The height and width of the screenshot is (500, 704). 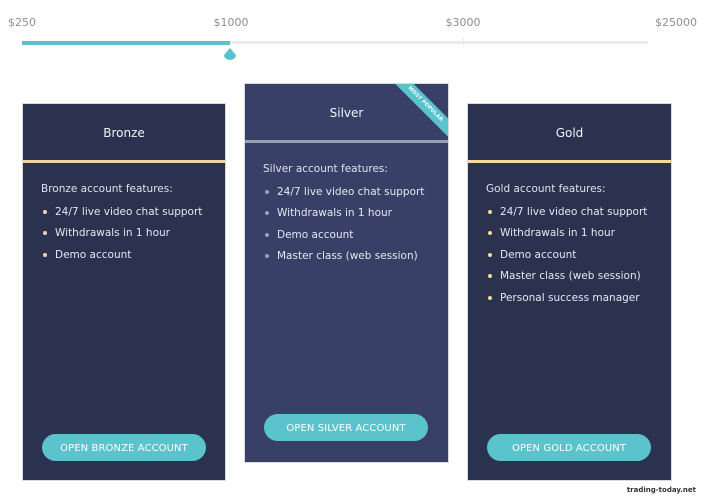 I want to click on feature-text: Personal success manager, so click(x=570, y=297).